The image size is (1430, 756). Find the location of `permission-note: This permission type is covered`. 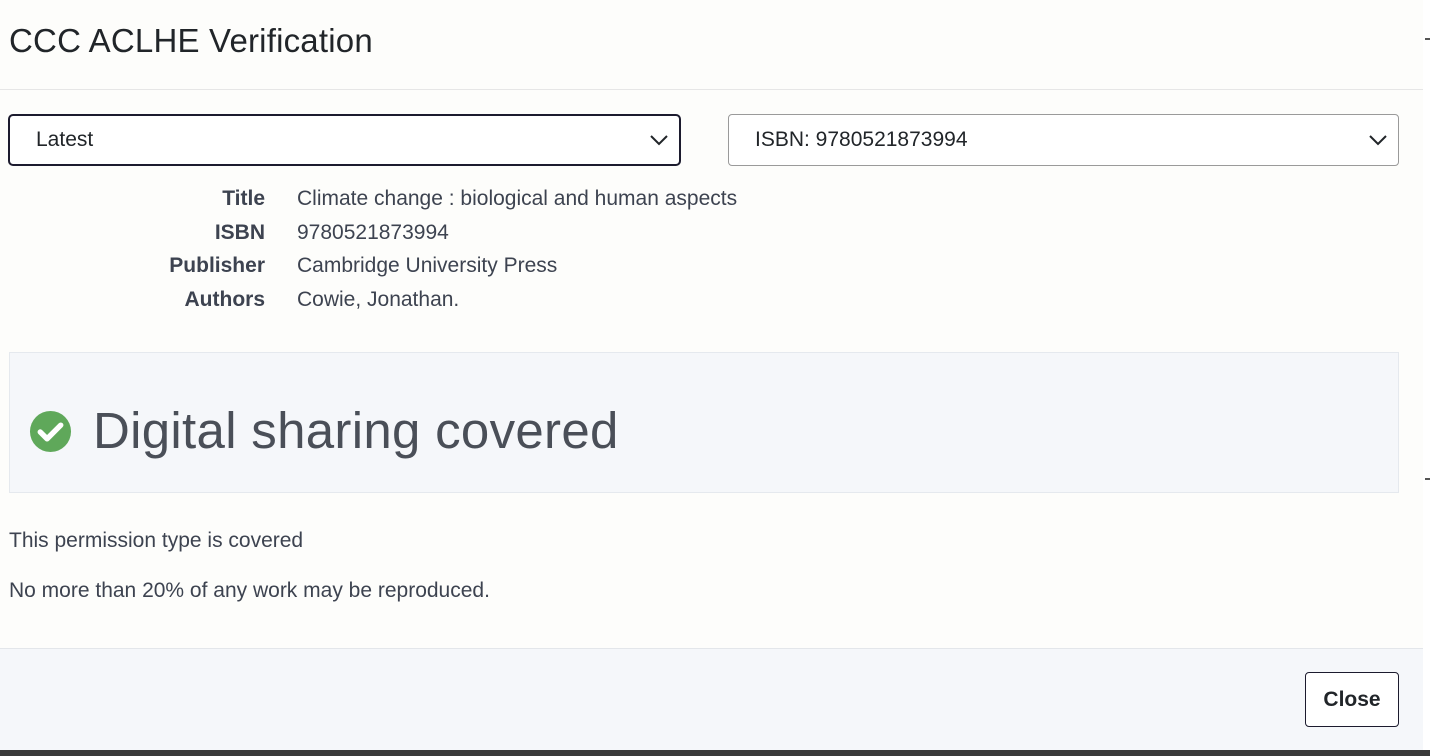

permission-note: This permission type is covered is located at coordinates (156, 540).